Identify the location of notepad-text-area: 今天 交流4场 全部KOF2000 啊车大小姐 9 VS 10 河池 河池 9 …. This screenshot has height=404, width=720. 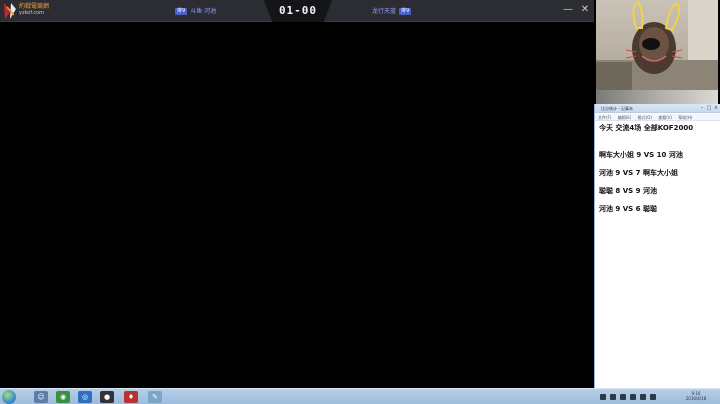
(658, 169).